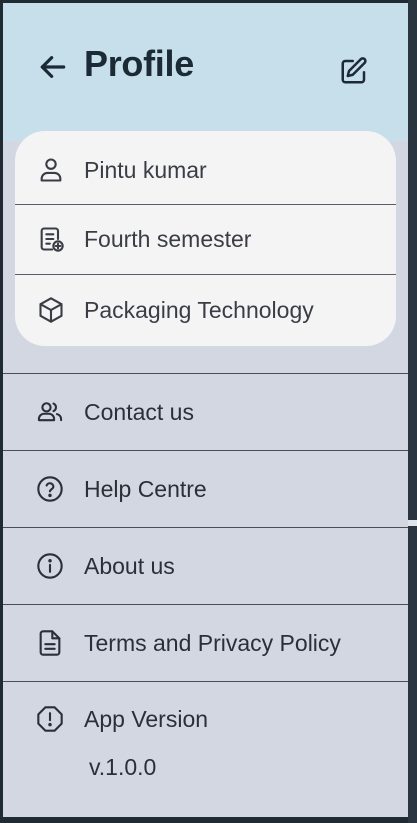 Image resolution: width=417 pixels, height=823 pixels. I want to click on menu-item-help-centre: Help Centre, so click(205, 489).